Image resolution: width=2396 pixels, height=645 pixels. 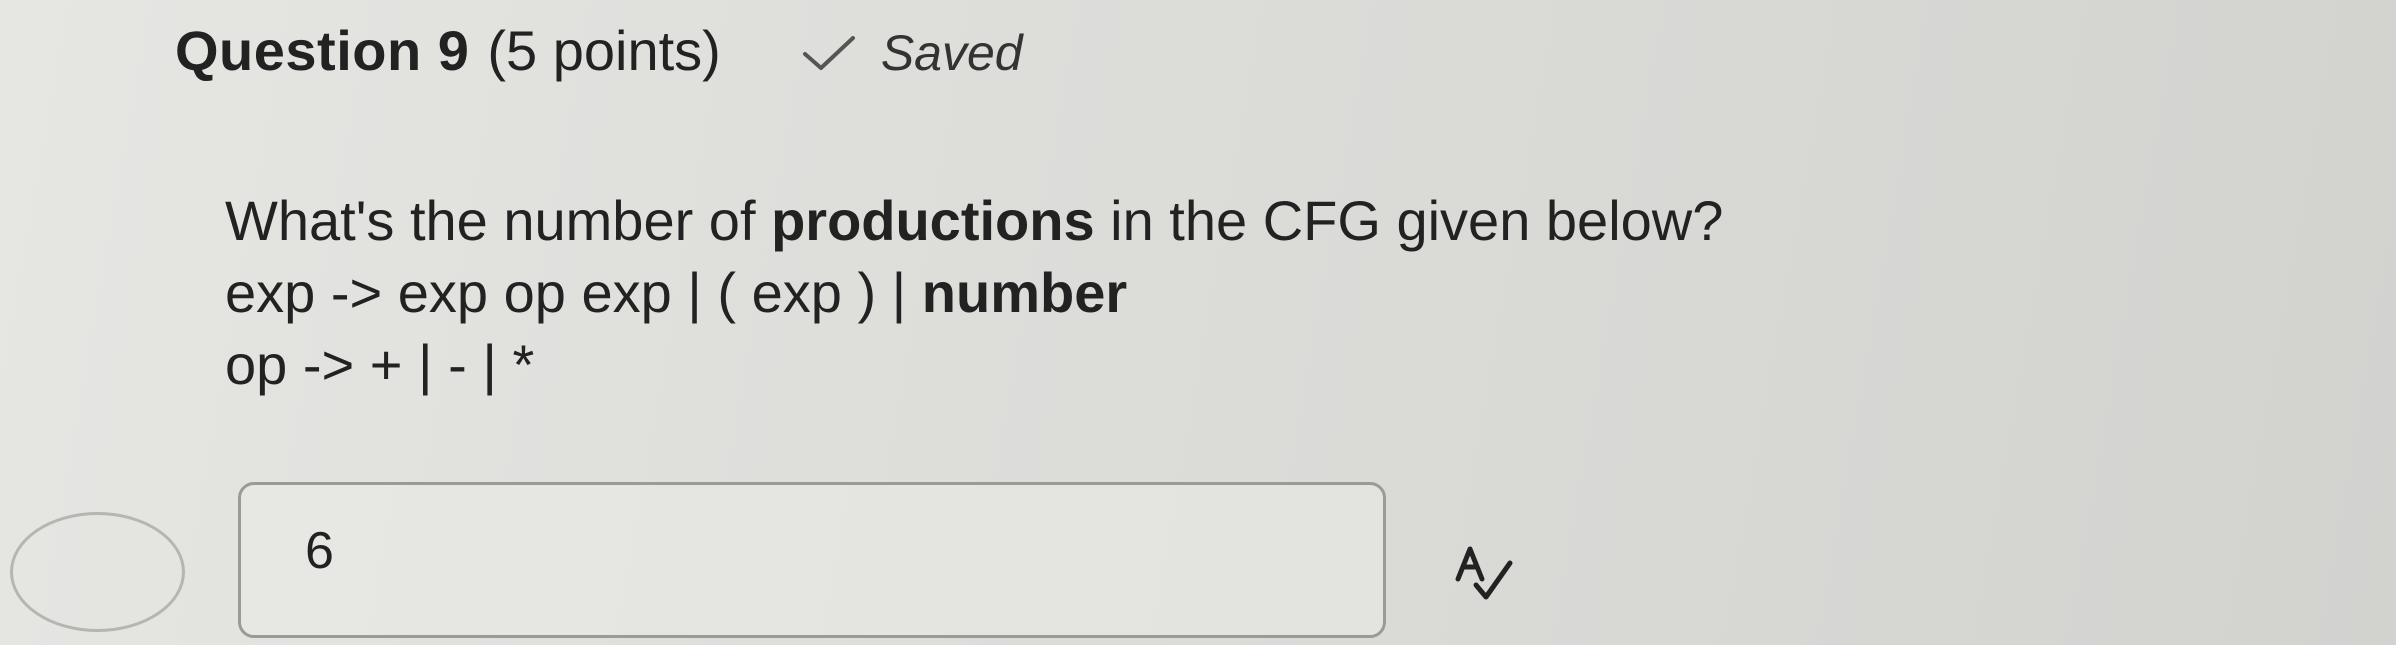 I want to click on saved-label: Saved, so click(x=951, y=53).